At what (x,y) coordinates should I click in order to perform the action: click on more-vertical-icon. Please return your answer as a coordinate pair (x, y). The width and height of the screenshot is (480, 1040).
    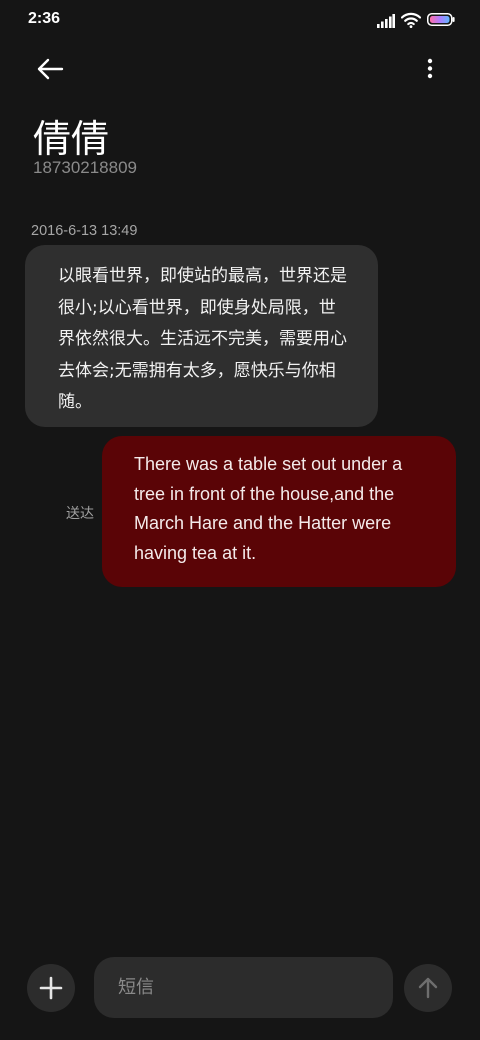
    Looking at the image, I should click on (430, 68).